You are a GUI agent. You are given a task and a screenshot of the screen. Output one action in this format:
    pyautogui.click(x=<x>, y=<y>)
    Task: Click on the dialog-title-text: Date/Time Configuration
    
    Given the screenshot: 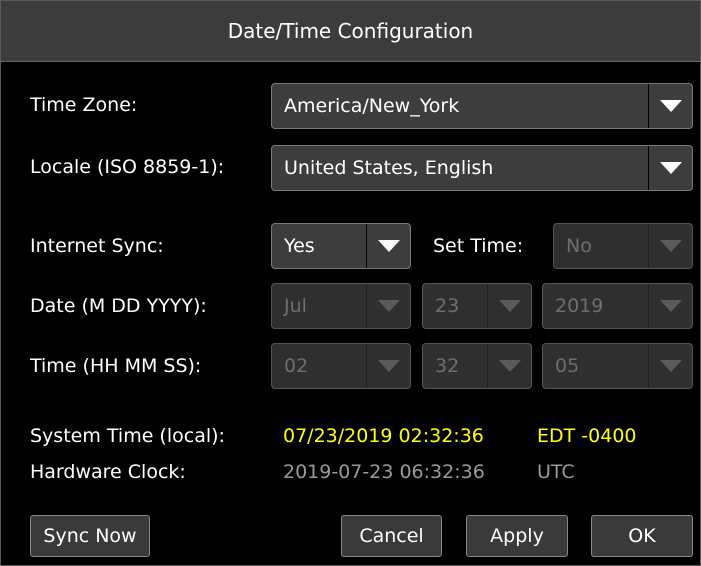 What is the action you would take?
    pyautogui.click(x=350, y=31)
    